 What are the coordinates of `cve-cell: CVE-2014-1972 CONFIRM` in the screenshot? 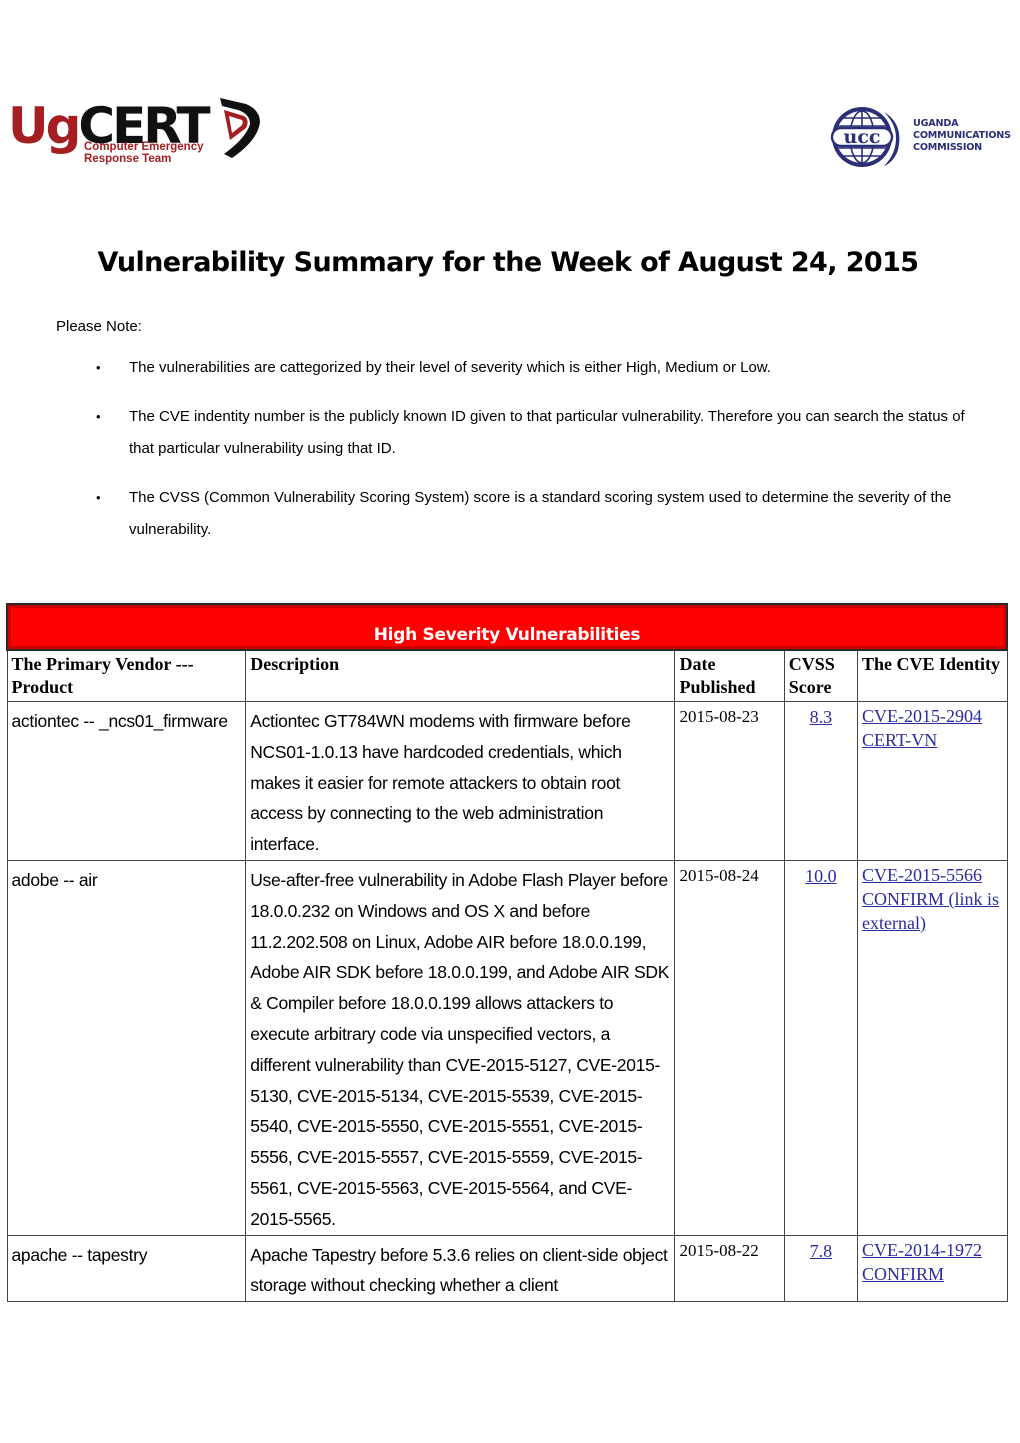 It's located at (932, 1268).